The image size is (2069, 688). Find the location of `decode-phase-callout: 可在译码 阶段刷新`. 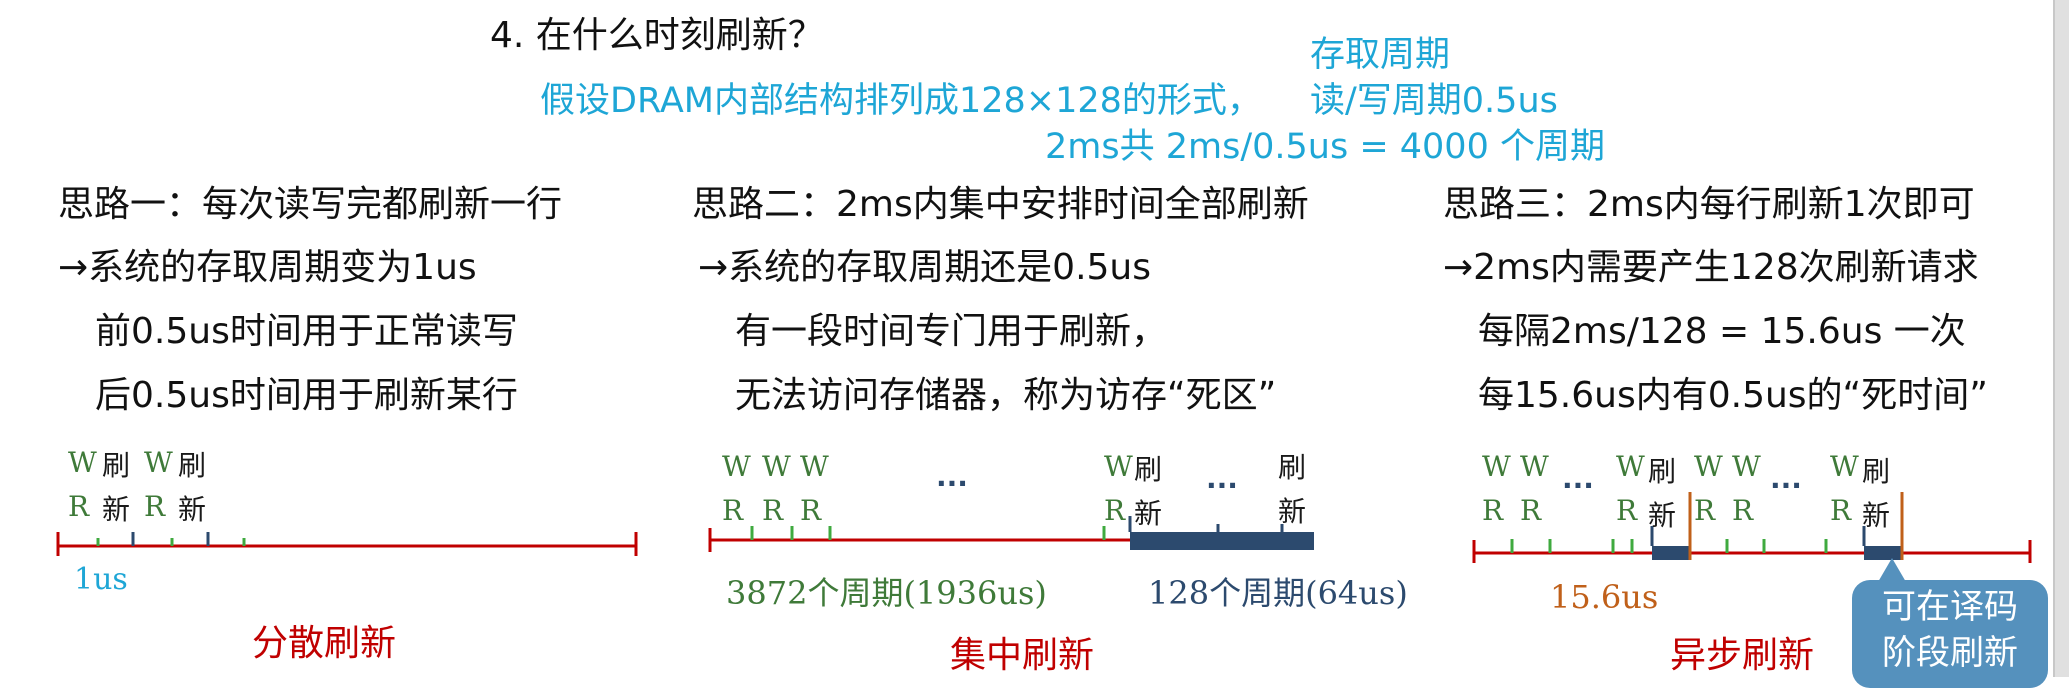

decode-phase-callout: 可在译码 阶段刷新 is located at coordinates (1950, 623).